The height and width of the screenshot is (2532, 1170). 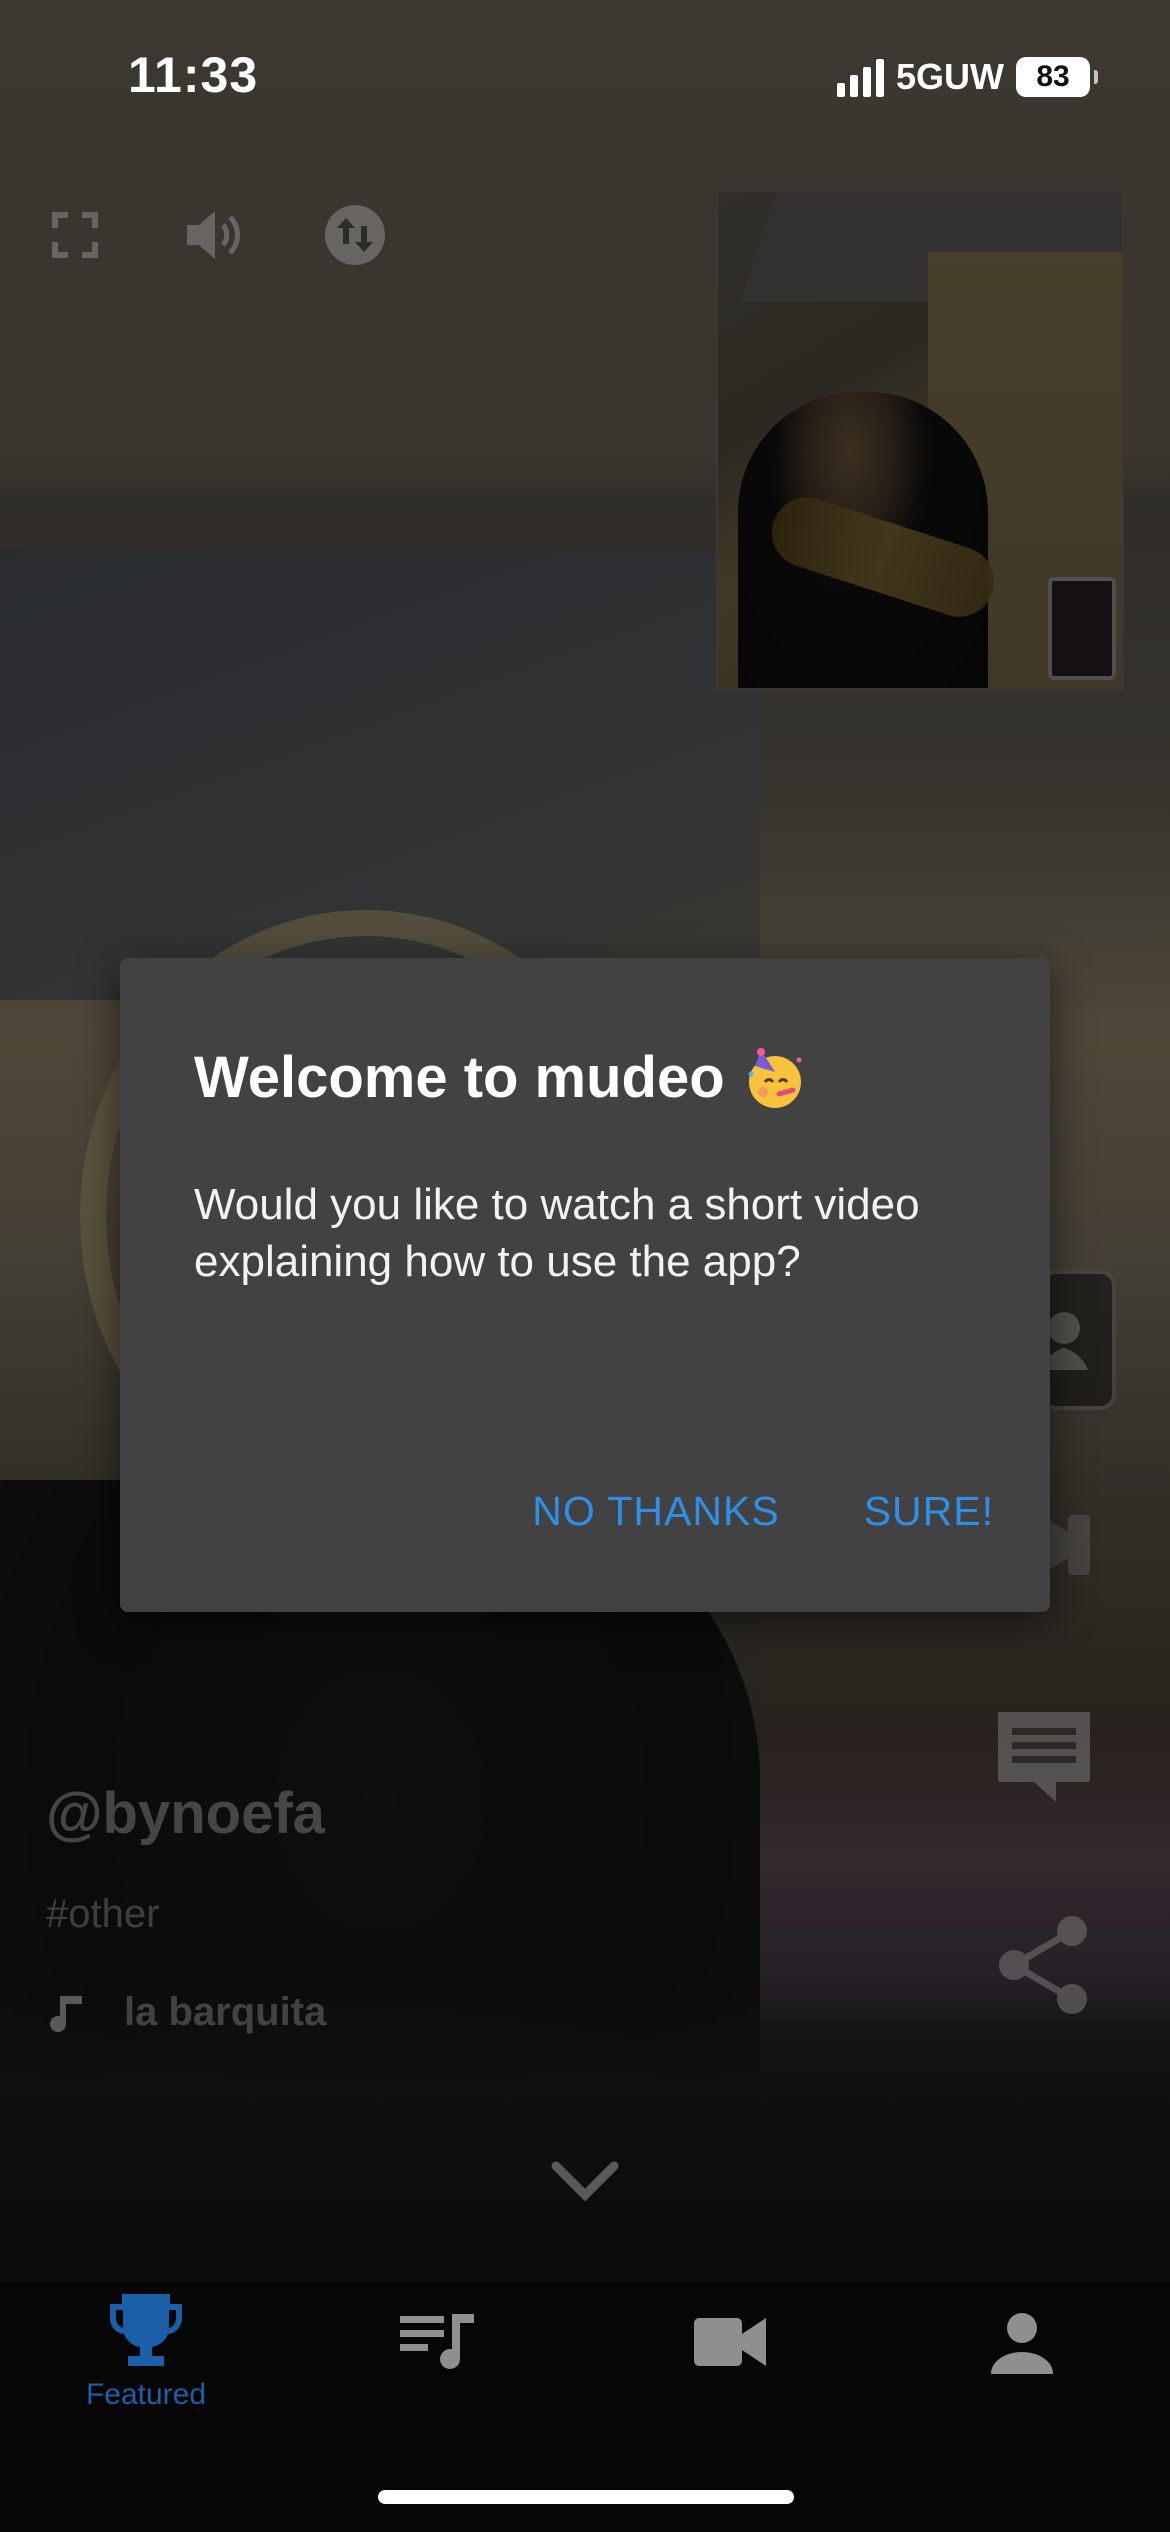 What do you see at coordinates (1022, 2343) in the screenshot?
I see `person-icon` at bounding box center [1022, 2343].